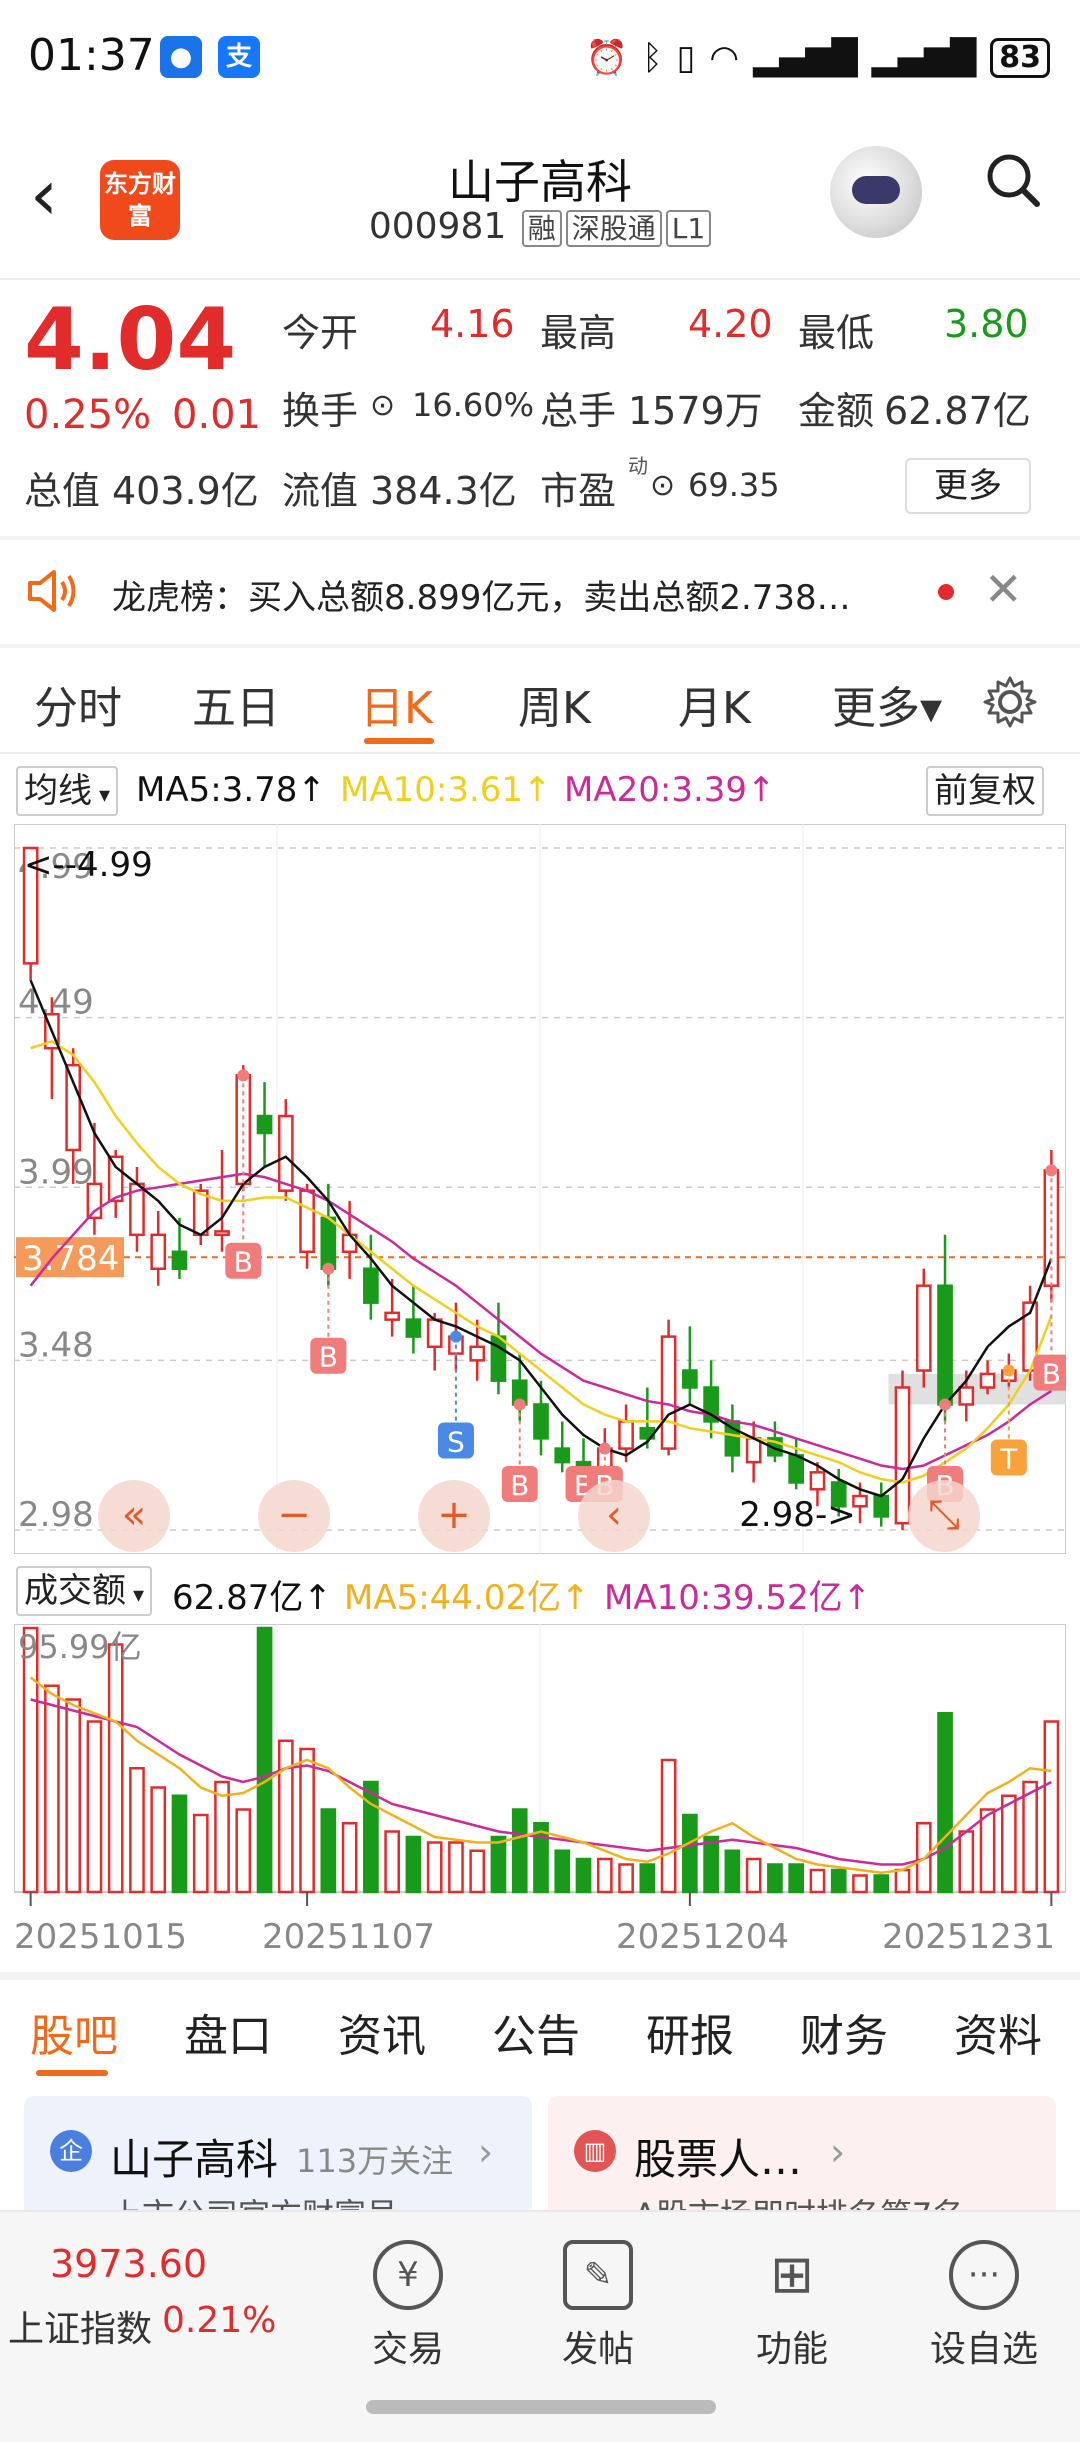 This screenshot has height=2442, width=1080. I want to click on tab-orderbook: 盘口, so click(228, 2032).